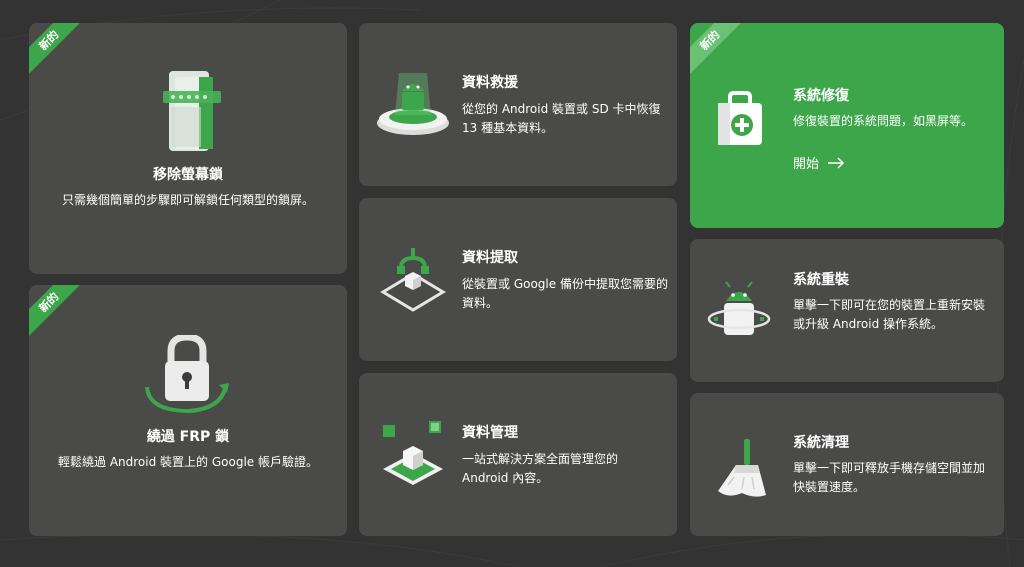  Describe the element at coordinates (889, 314) in the screenshot. I see `card-description: 單擊一下即可在您的裝置上重新安裝或升級 Android 操作系統。` at that location.